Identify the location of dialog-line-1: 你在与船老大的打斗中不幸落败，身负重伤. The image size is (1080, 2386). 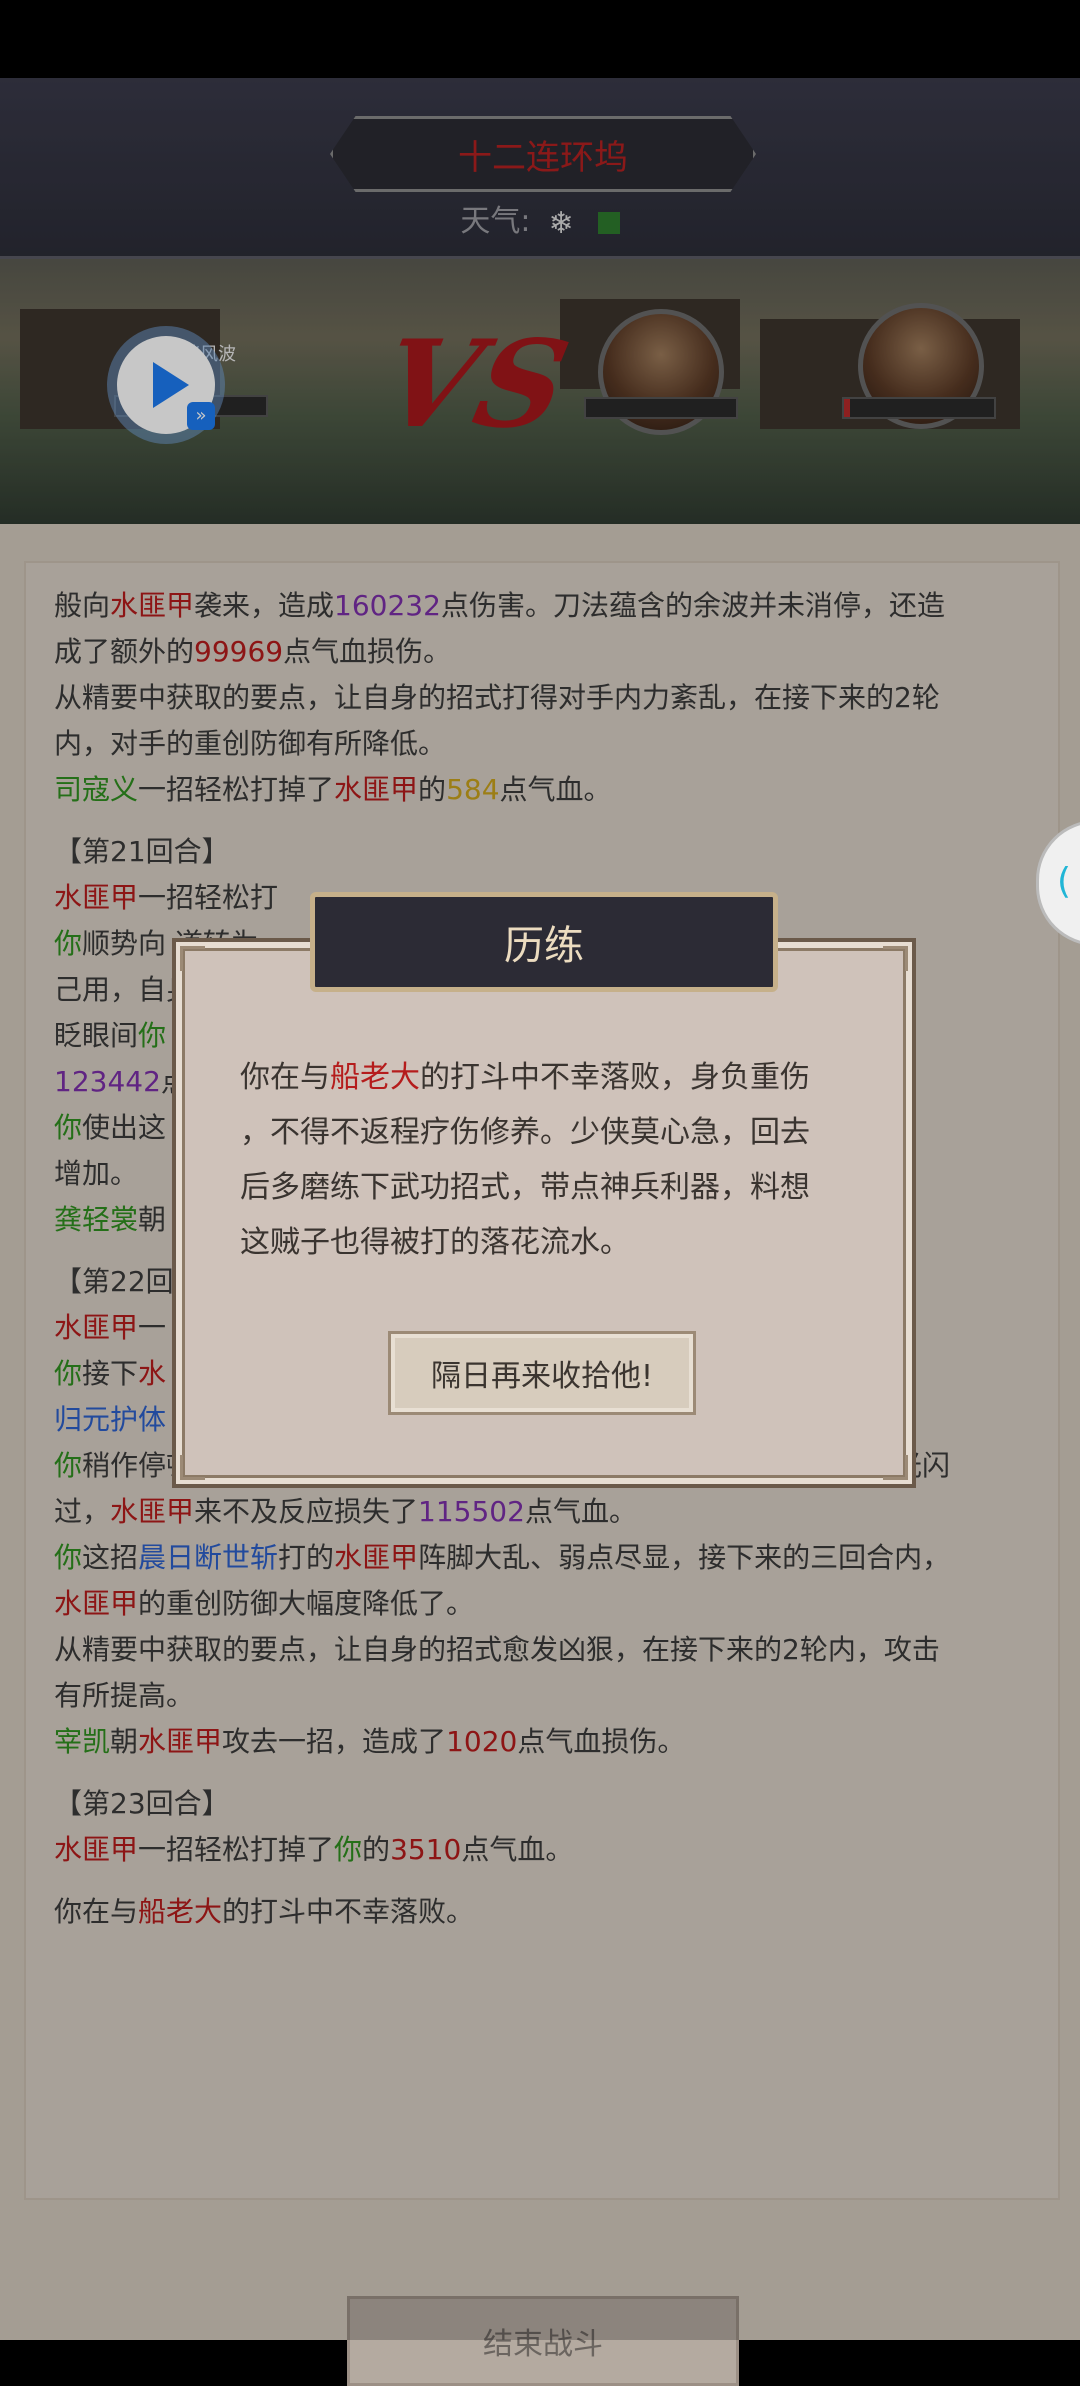
(550, 1077).